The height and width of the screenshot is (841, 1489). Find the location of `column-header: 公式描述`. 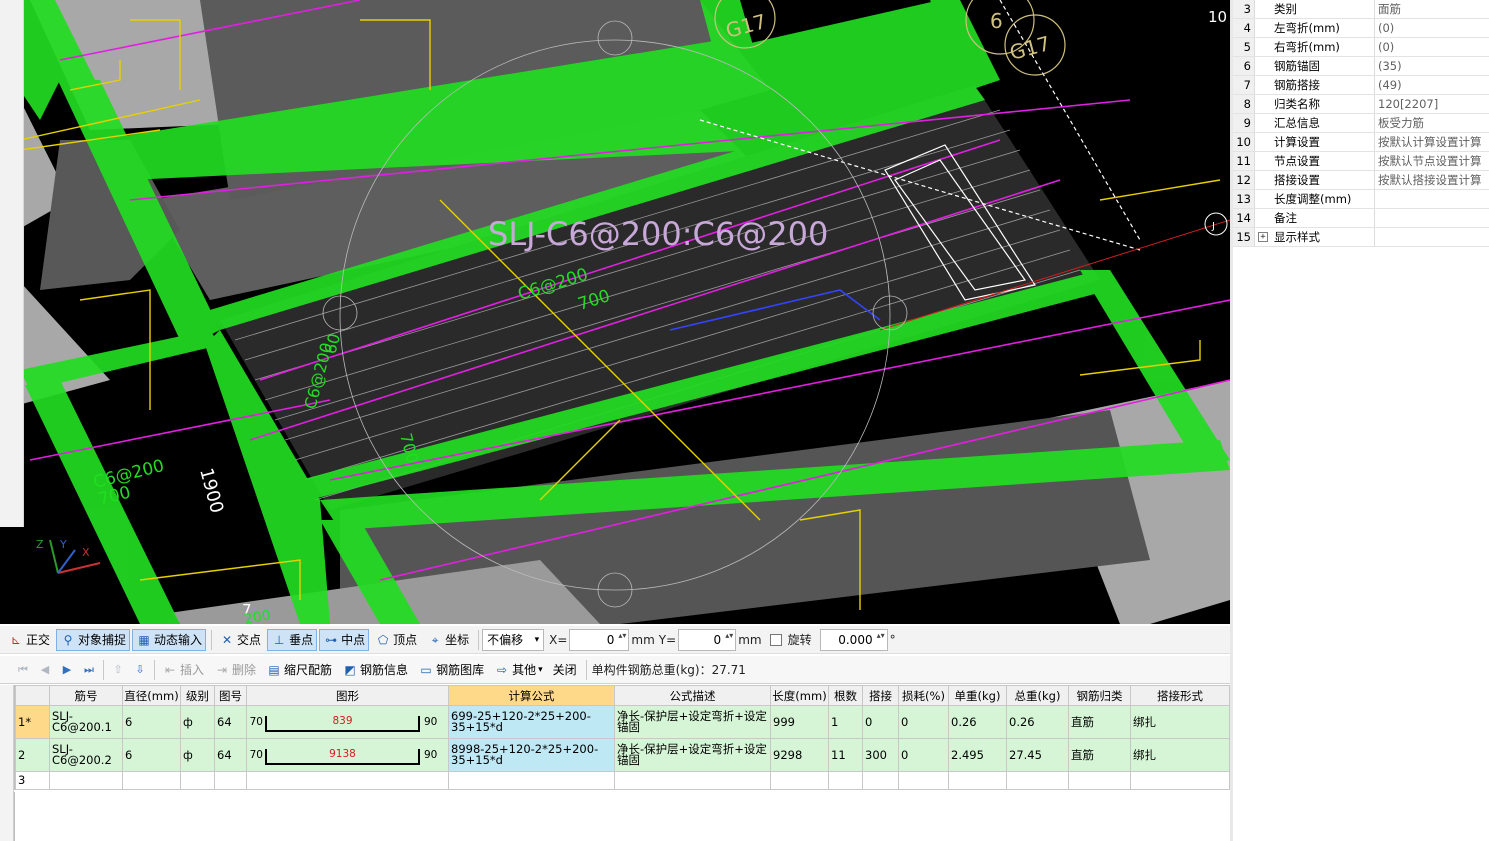

column-header: 公式描述 is located at coordinates (692, 695).